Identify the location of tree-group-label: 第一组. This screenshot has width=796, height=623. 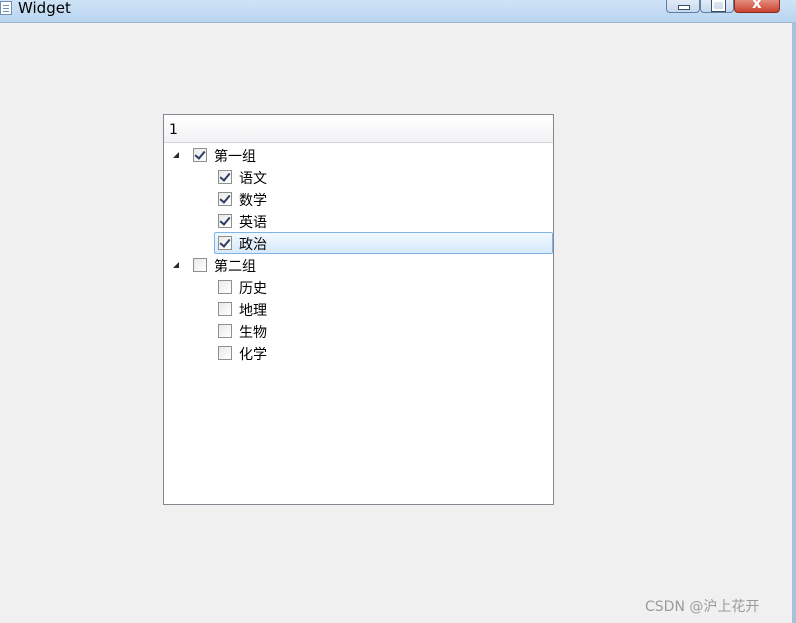
(235, 157).